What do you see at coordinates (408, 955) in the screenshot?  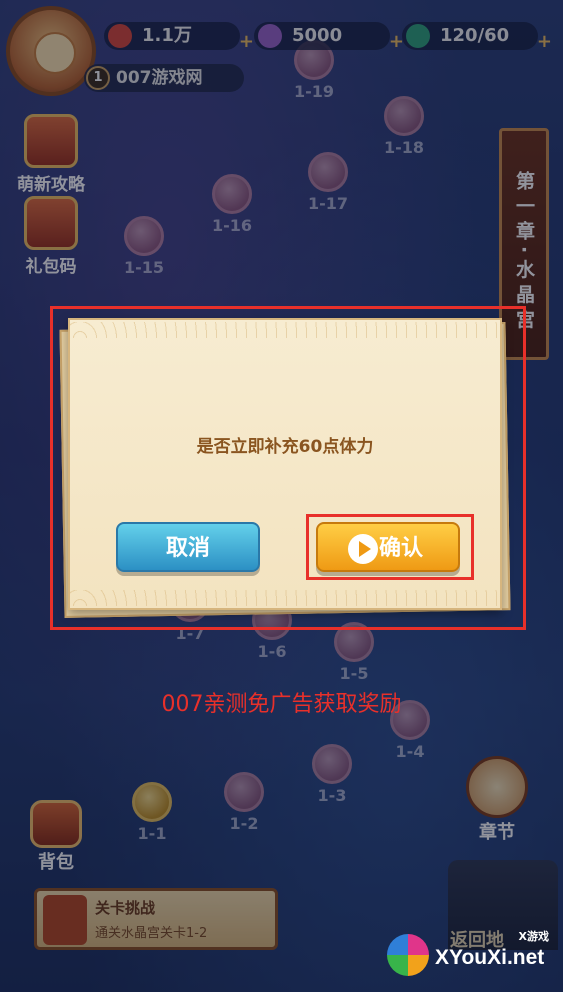 I see `gamepad-logo-icon` at bounding box center [408, 955].